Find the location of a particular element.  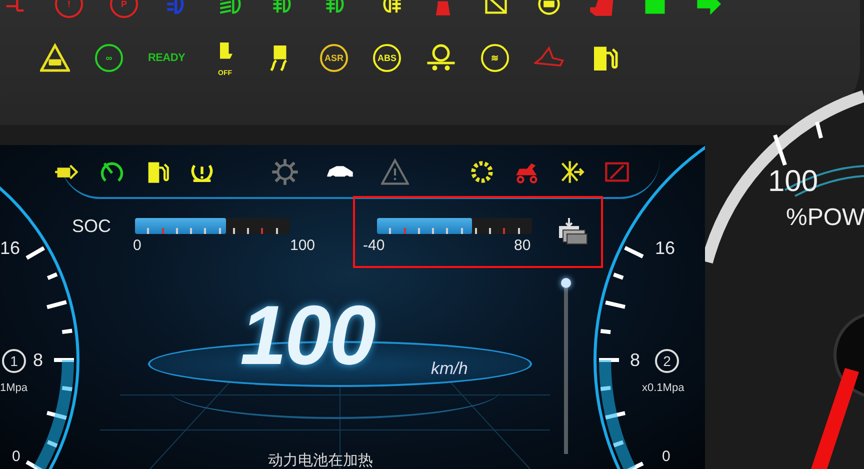

battery-heater-icon is located at coordinates (573, 232).